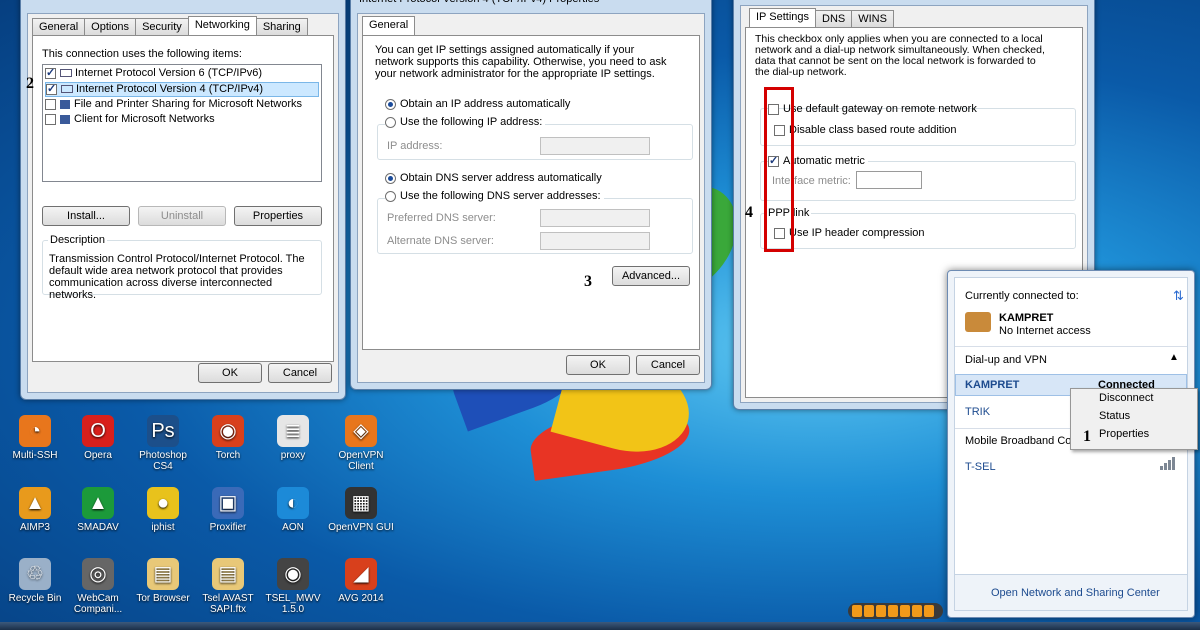 The height and width of the screenshot is (630, 1200). I want to click on dialup-section-header: Dial-up and VPN, so click(1006, 360).